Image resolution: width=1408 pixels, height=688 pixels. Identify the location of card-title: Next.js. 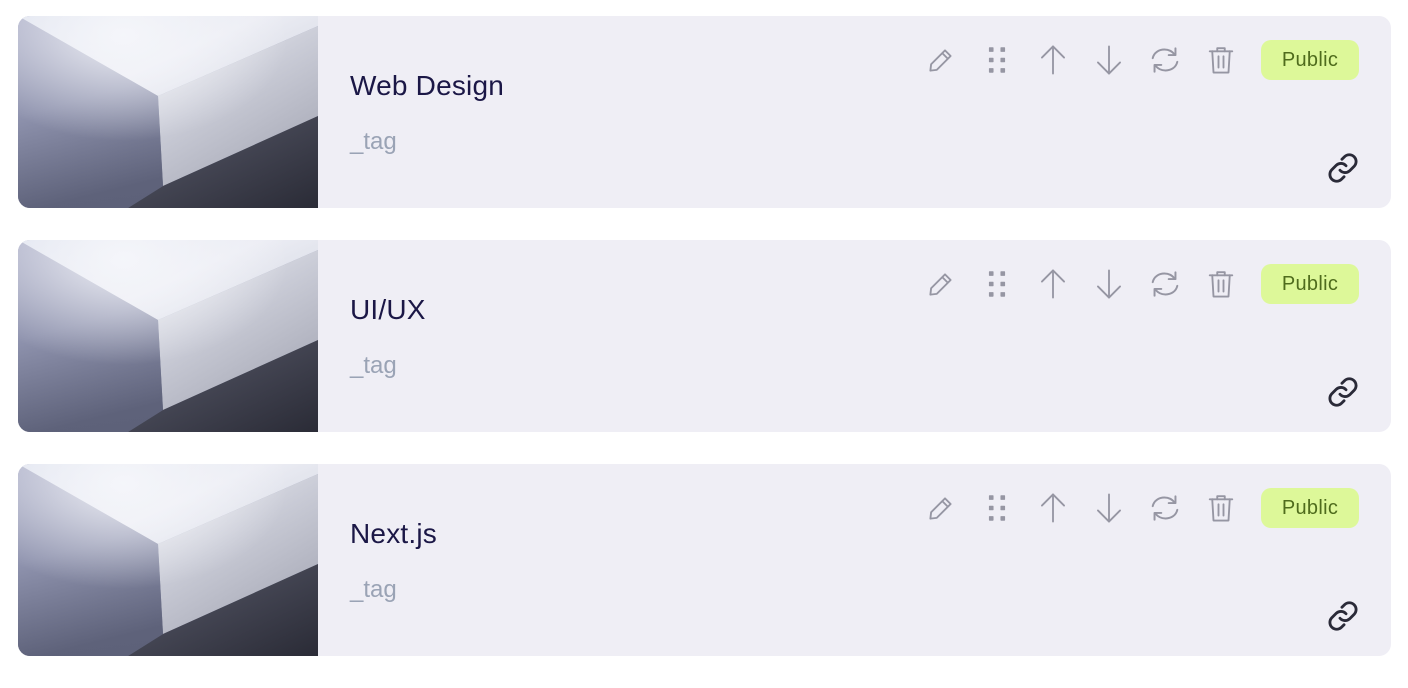
(393, 533).